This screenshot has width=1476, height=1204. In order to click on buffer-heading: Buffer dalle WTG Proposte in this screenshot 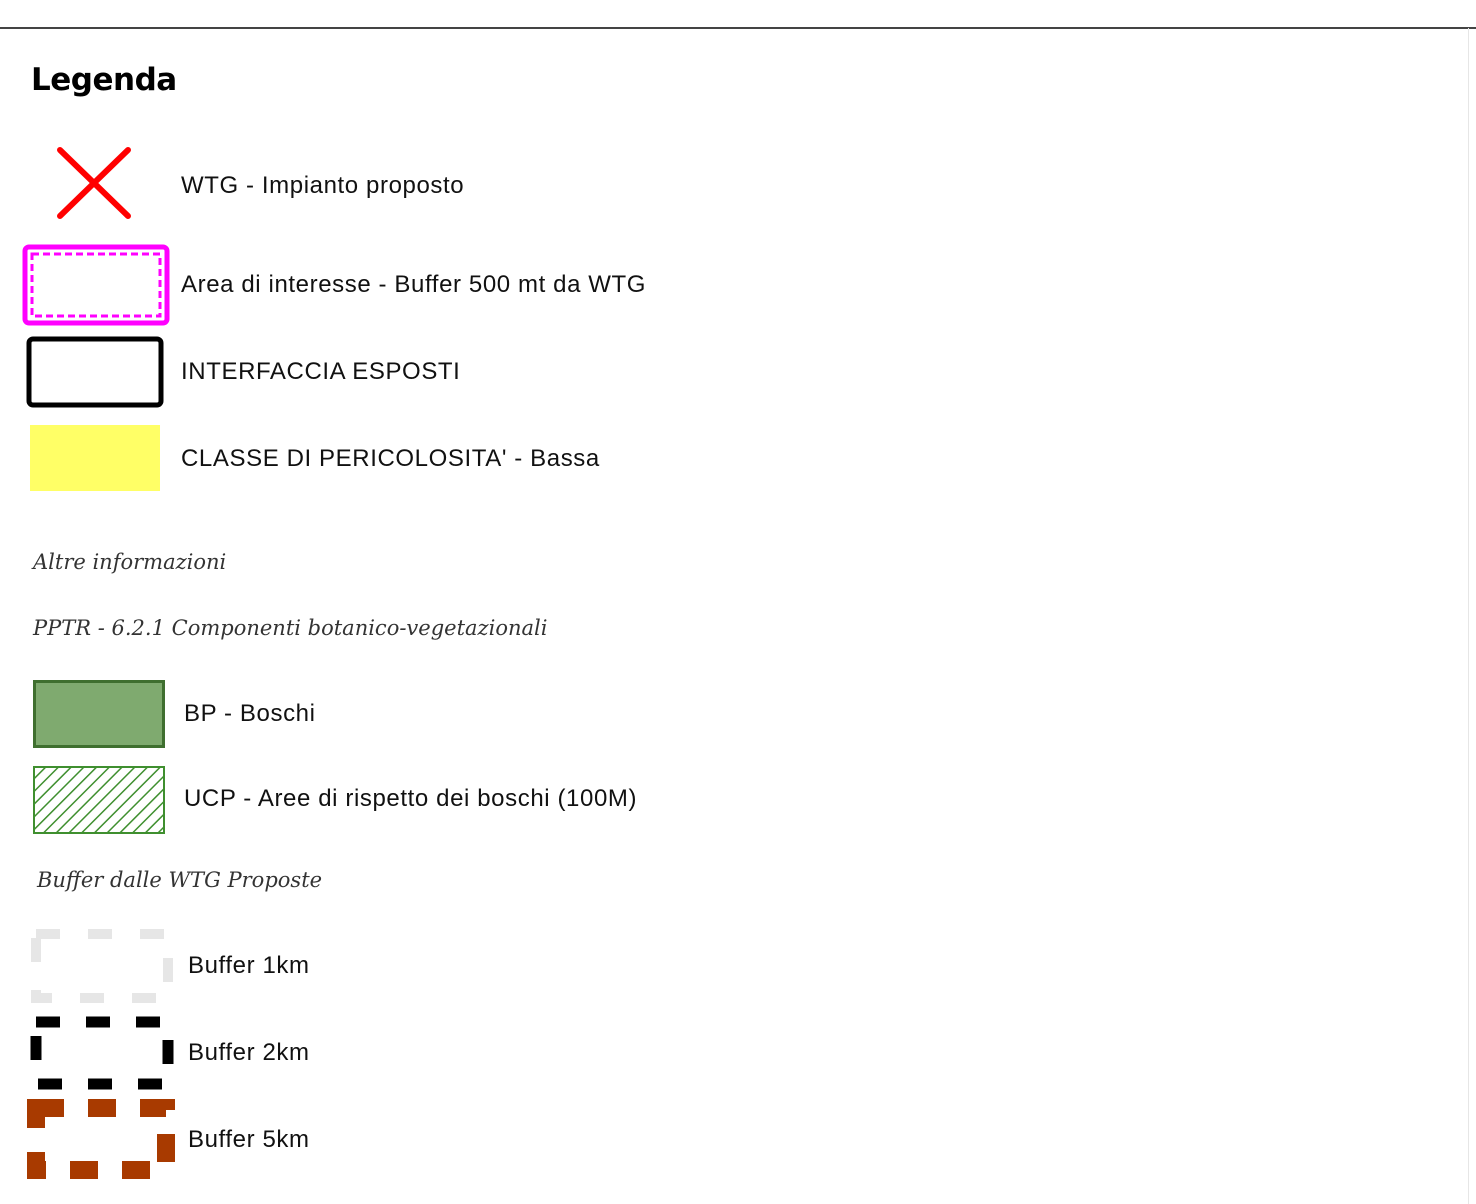, I will do `click(180, 880)`.